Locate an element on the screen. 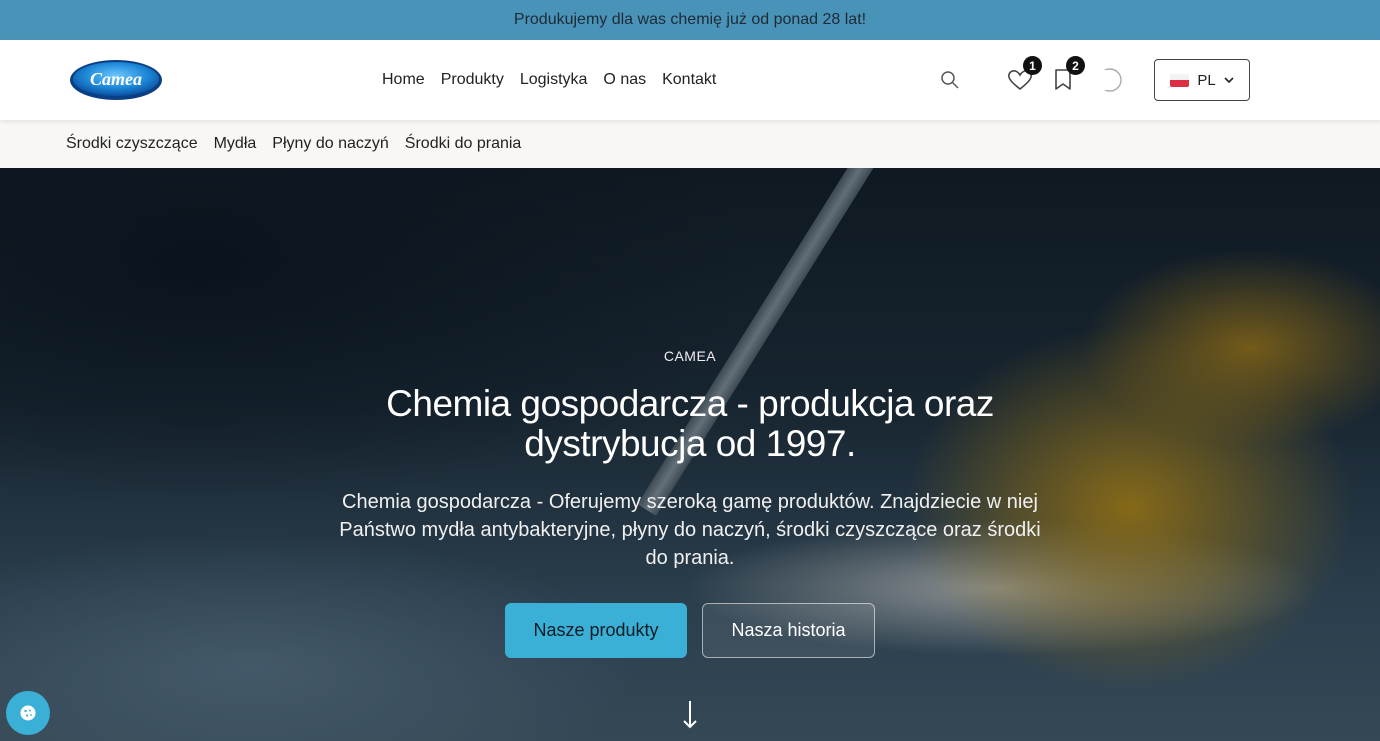  wishlist-button: 1 is located at coordinates (1023, 76).